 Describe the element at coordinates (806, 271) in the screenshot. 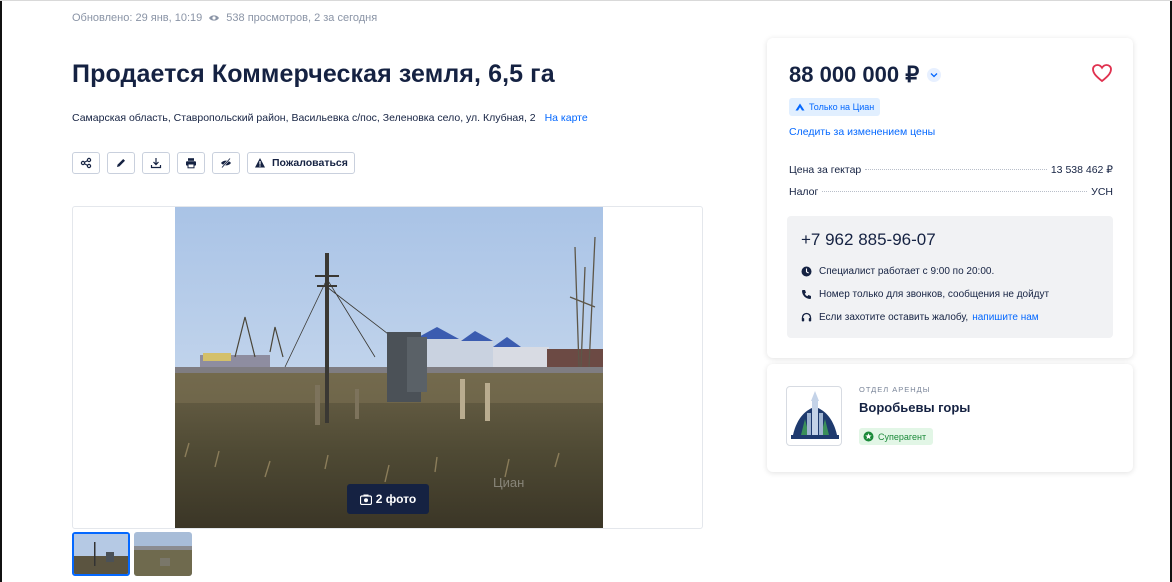

I see `clock-icon` at that location.